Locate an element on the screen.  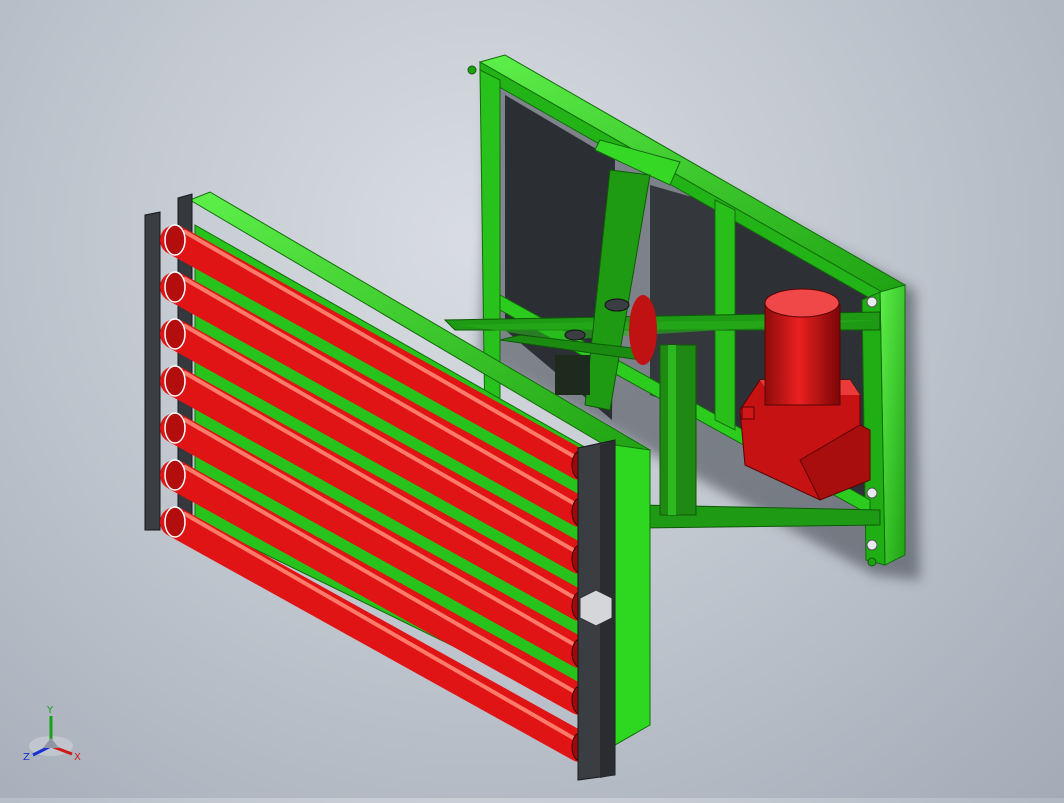
left-post is located at coordinates (490, 255).